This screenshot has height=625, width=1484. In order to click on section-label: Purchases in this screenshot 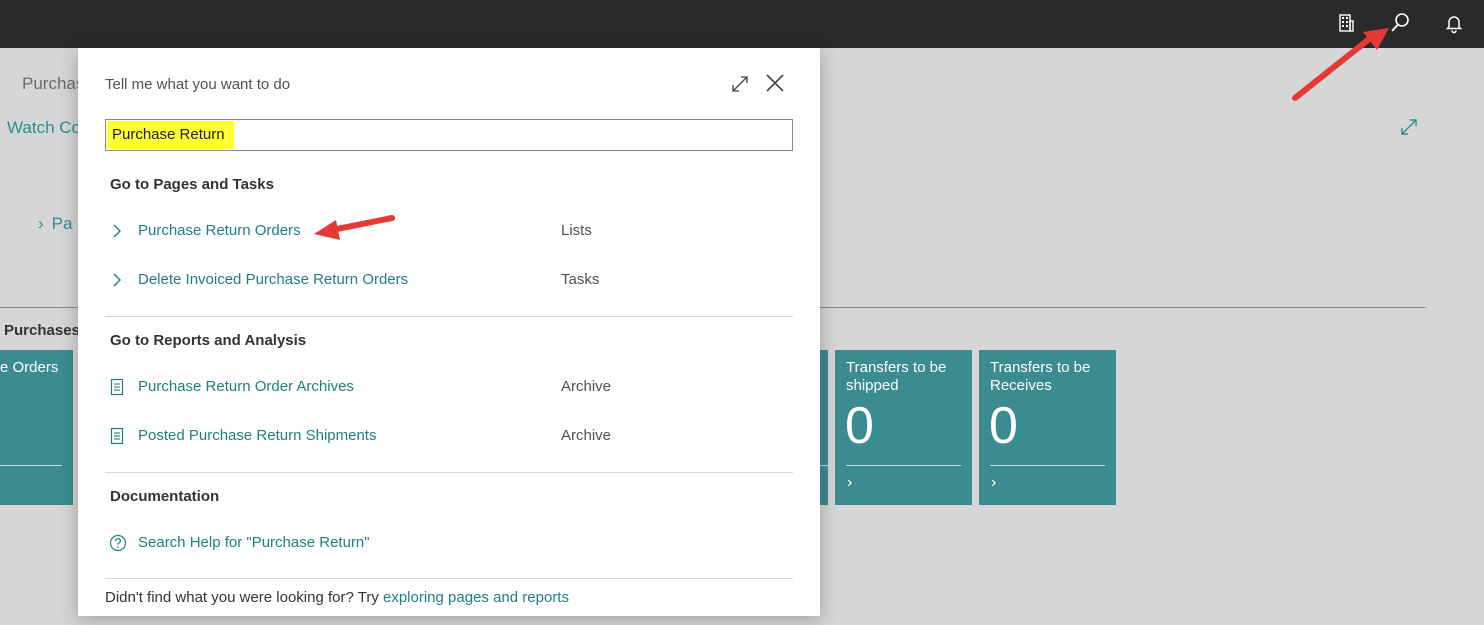, I will do `click(42, 330)`.